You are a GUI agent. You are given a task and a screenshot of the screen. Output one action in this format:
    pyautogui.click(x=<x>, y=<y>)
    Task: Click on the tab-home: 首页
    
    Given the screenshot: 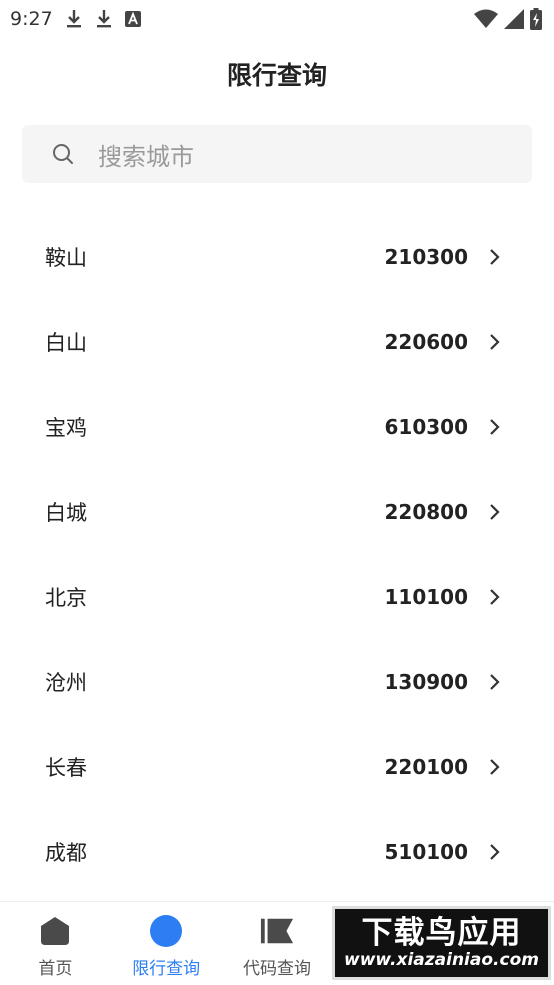 What is the action you would take?
    pyautogui.click(x=55, y=943)
    